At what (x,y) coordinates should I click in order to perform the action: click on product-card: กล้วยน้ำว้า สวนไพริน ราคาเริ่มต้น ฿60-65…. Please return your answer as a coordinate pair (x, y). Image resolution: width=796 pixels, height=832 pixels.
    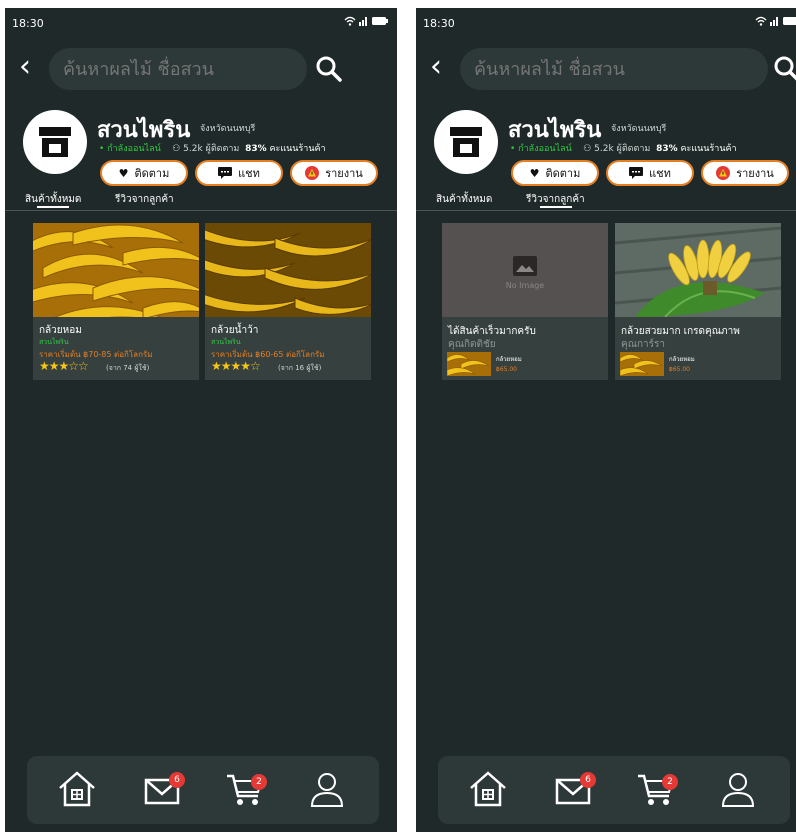
    Looking at the image, I should click on (288, 301).